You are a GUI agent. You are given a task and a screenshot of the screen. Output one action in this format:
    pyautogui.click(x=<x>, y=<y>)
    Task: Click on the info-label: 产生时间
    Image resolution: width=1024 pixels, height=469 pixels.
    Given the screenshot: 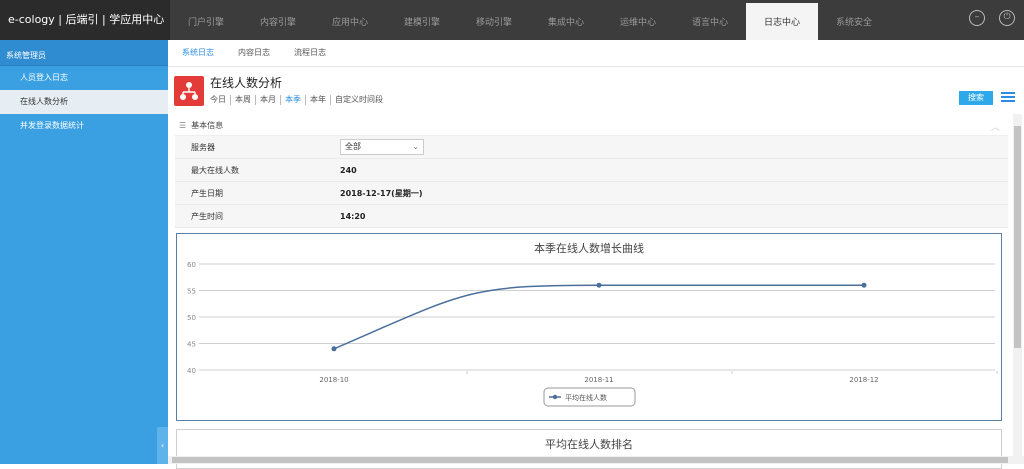 What is the action you would take?
    pyautogui.click(x=207, y=216)
    